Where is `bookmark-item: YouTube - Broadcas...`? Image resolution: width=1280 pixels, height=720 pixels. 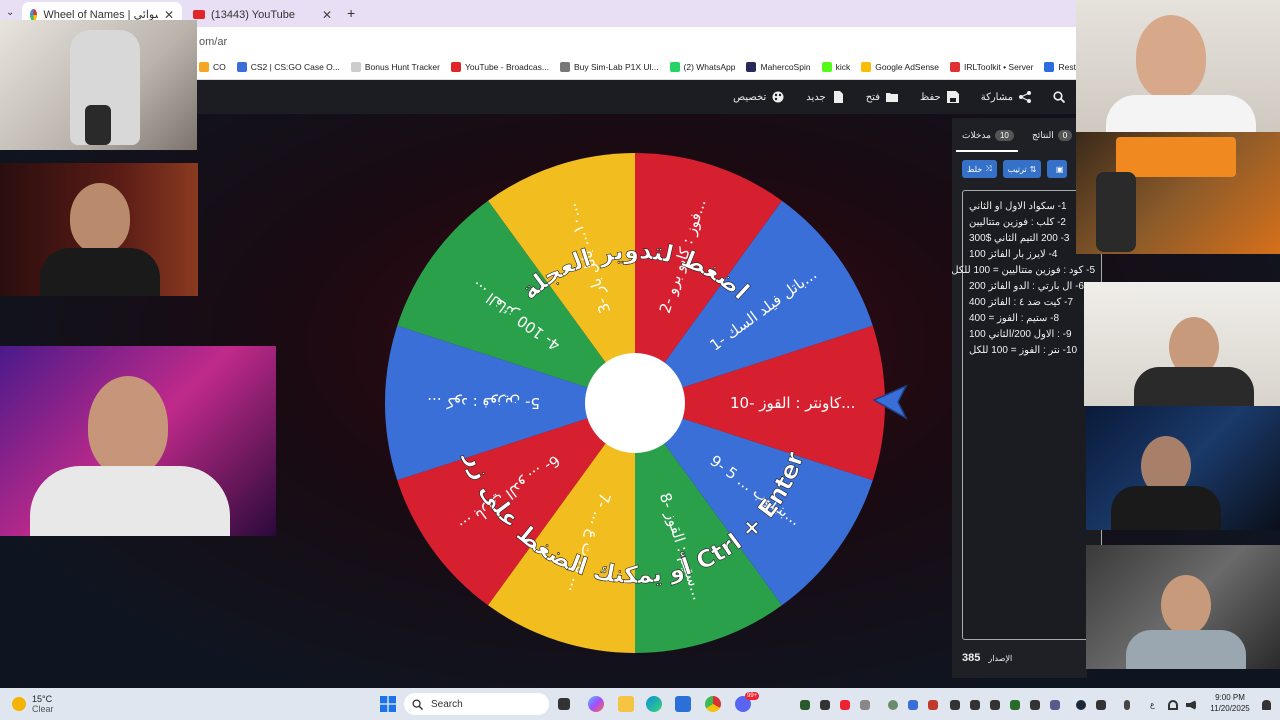
bookmark-item: YouTube - Broadcas... is located at coordinates (500, 67).